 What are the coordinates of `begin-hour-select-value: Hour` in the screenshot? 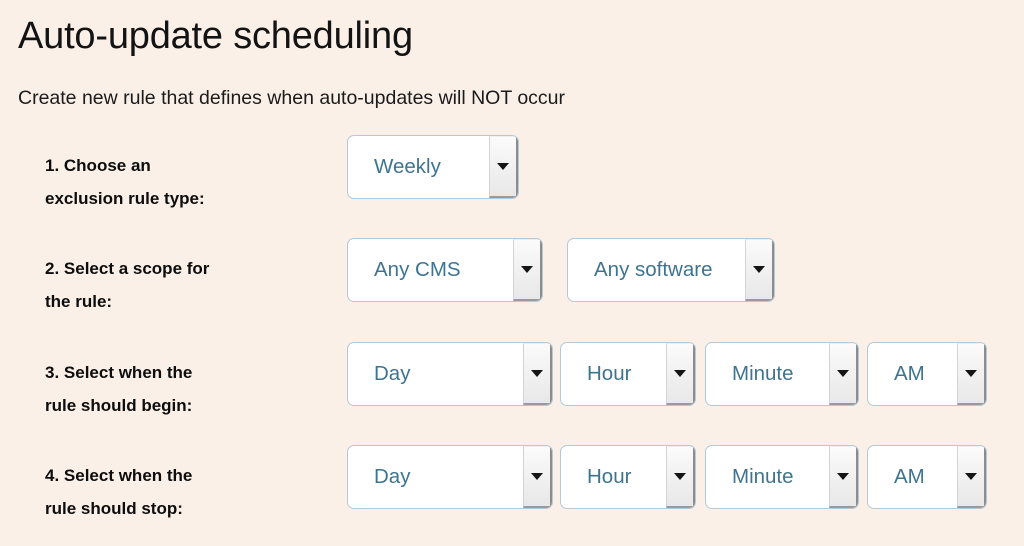 It's located at (609, 373).